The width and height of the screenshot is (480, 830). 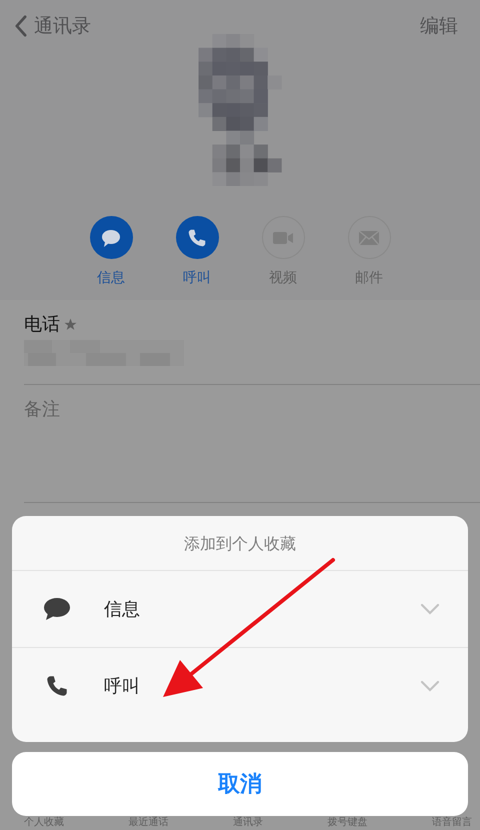 What do you see at coordinates (197, 237) in the screenshot?
I see `call-action-button` at bounding box center [197, 237].